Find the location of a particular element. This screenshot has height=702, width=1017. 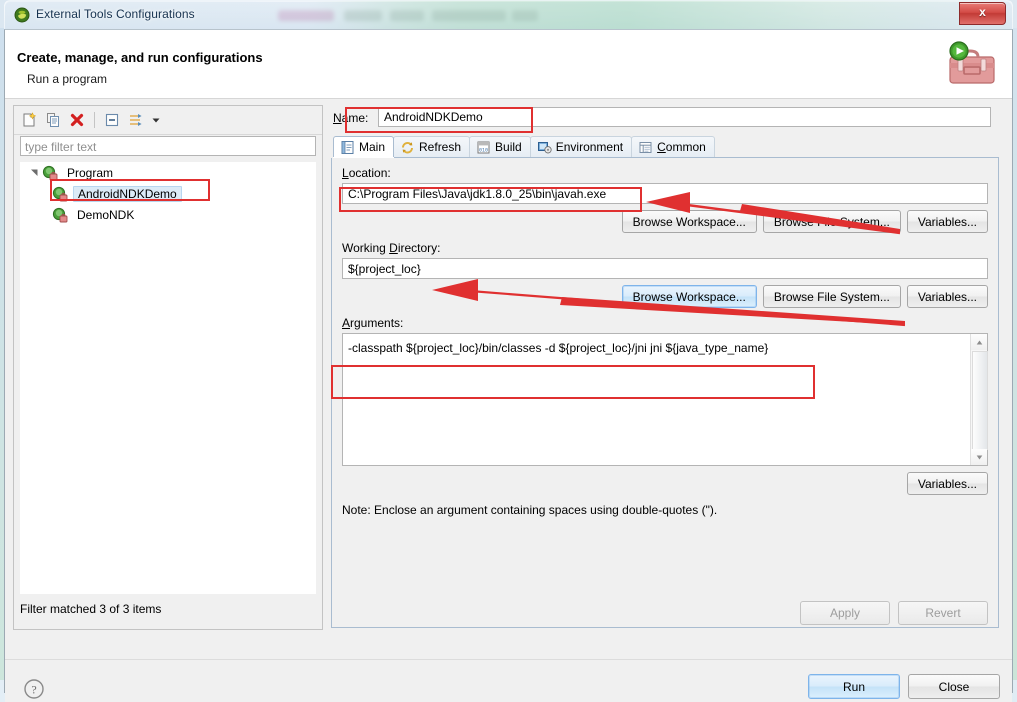

name-input: AndroidNDKDemo is located at coordinates (684, 117).